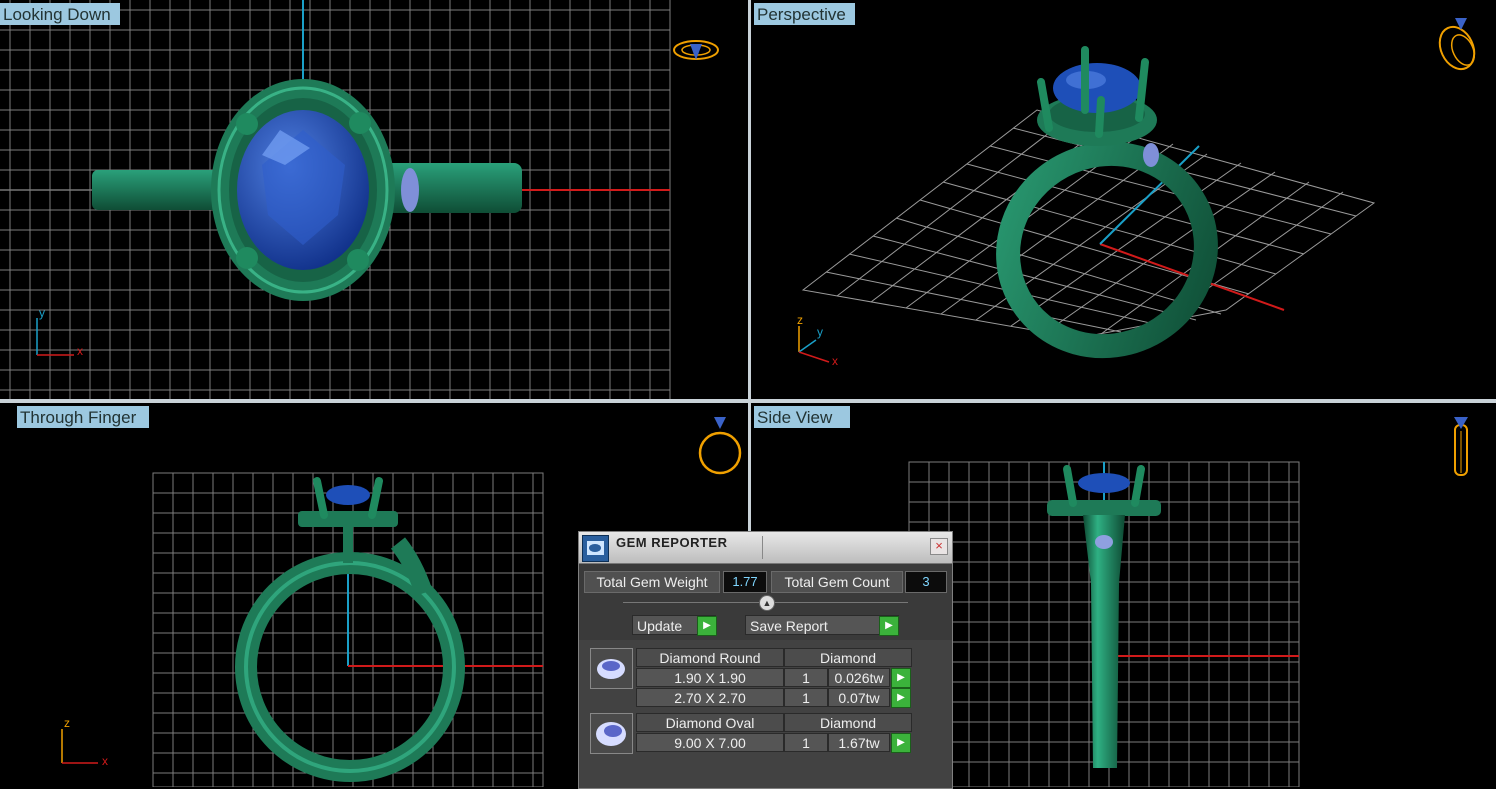 The image size is (1496, 789). I want to click on gem-weight-cell: 0.026tw, so click(859, 677).